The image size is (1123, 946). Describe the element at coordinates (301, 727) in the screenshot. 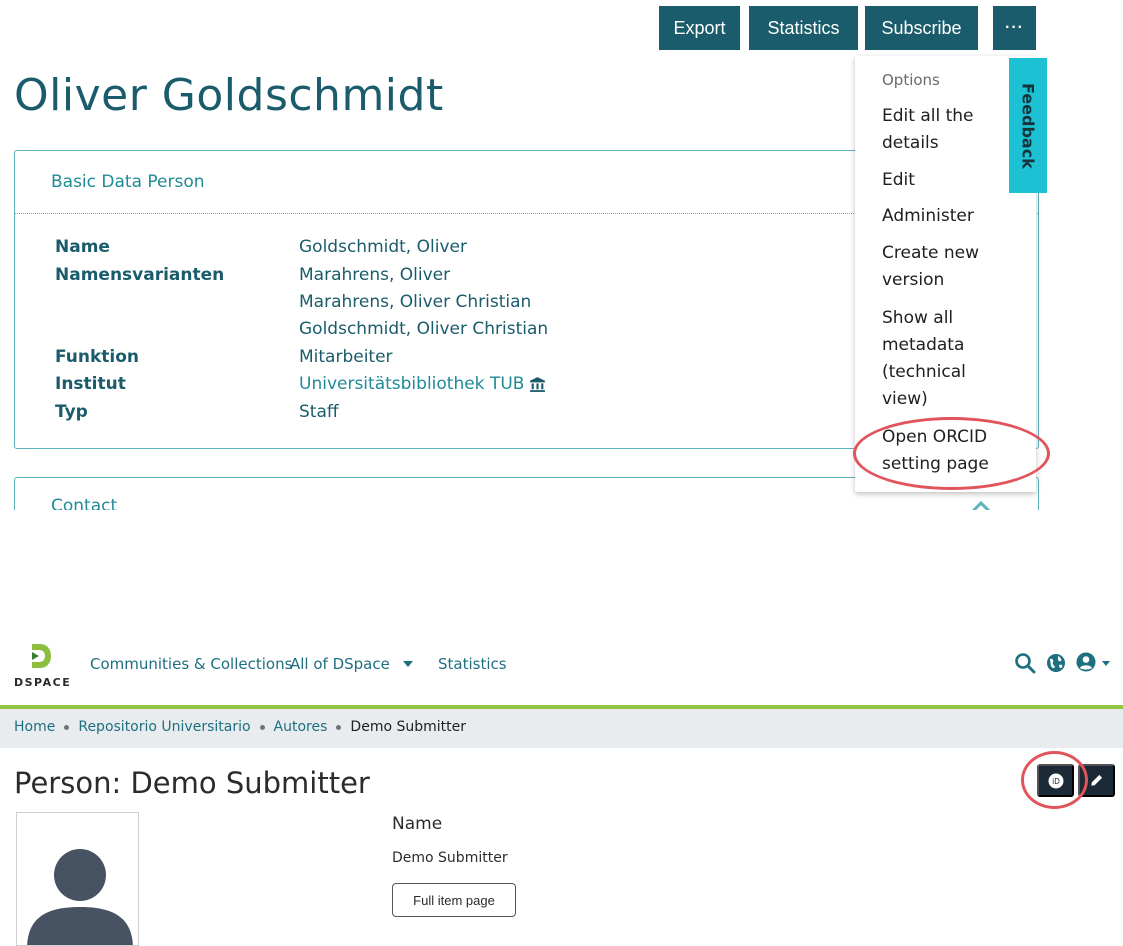

I see `breadcrumb-authors: Autores` at that location.